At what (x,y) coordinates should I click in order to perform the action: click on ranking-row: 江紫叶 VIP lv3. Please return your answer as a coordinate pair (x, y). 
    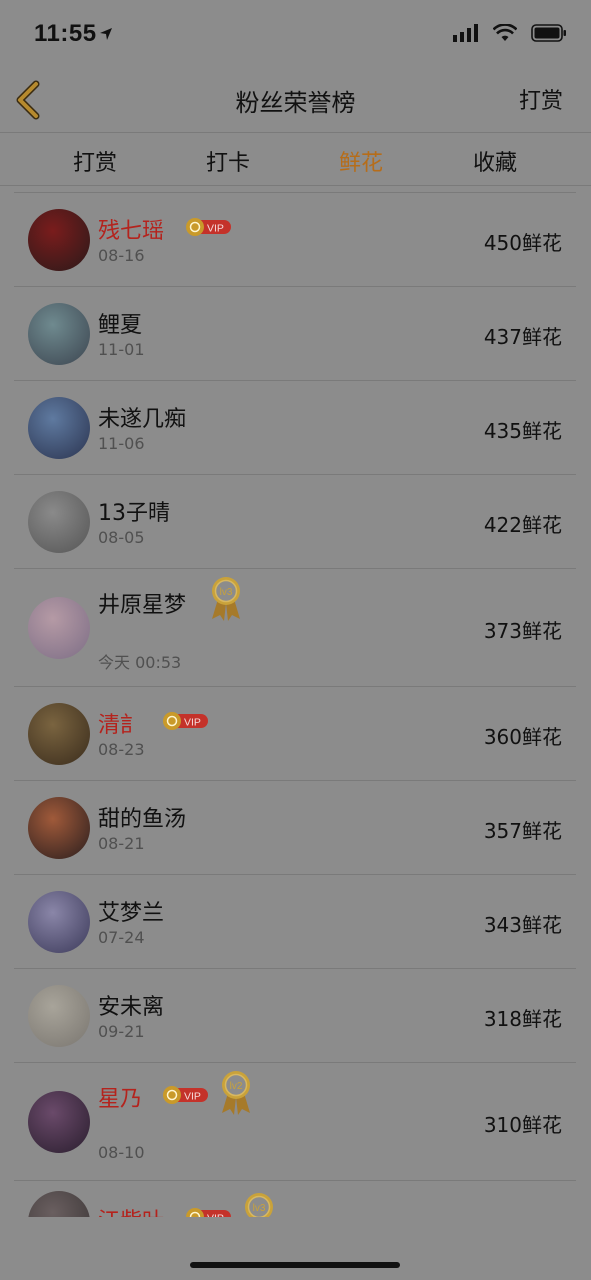
    Looking at the image, I should click on (295, 1199).